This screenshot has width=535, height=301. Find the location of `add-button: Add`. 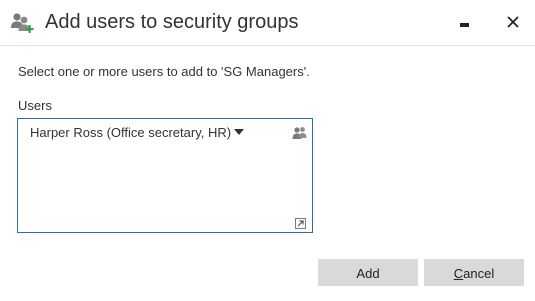

add-button: Add is located at coordinates (368, 272).